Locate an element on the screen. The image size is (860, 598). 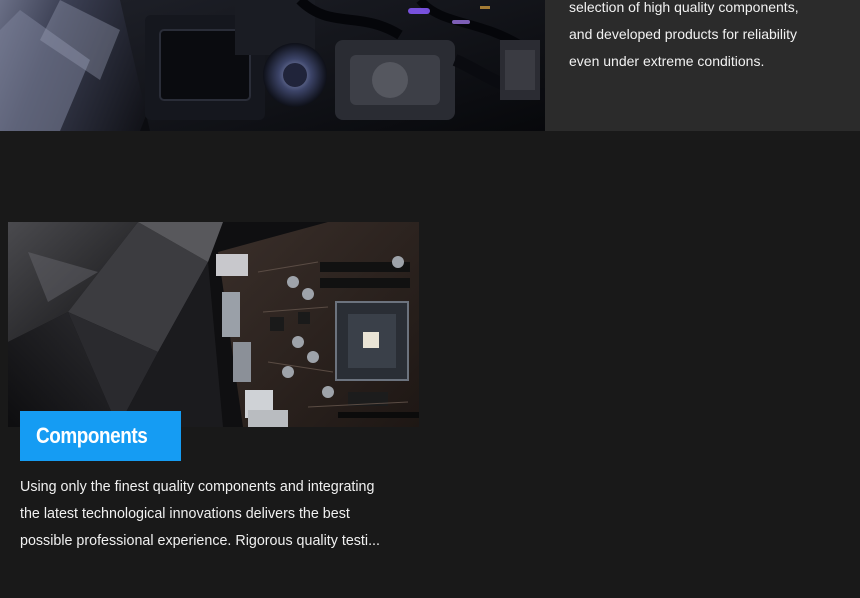
hero-text-line: even under extreme conditions. is located at coordinates (667, 61).